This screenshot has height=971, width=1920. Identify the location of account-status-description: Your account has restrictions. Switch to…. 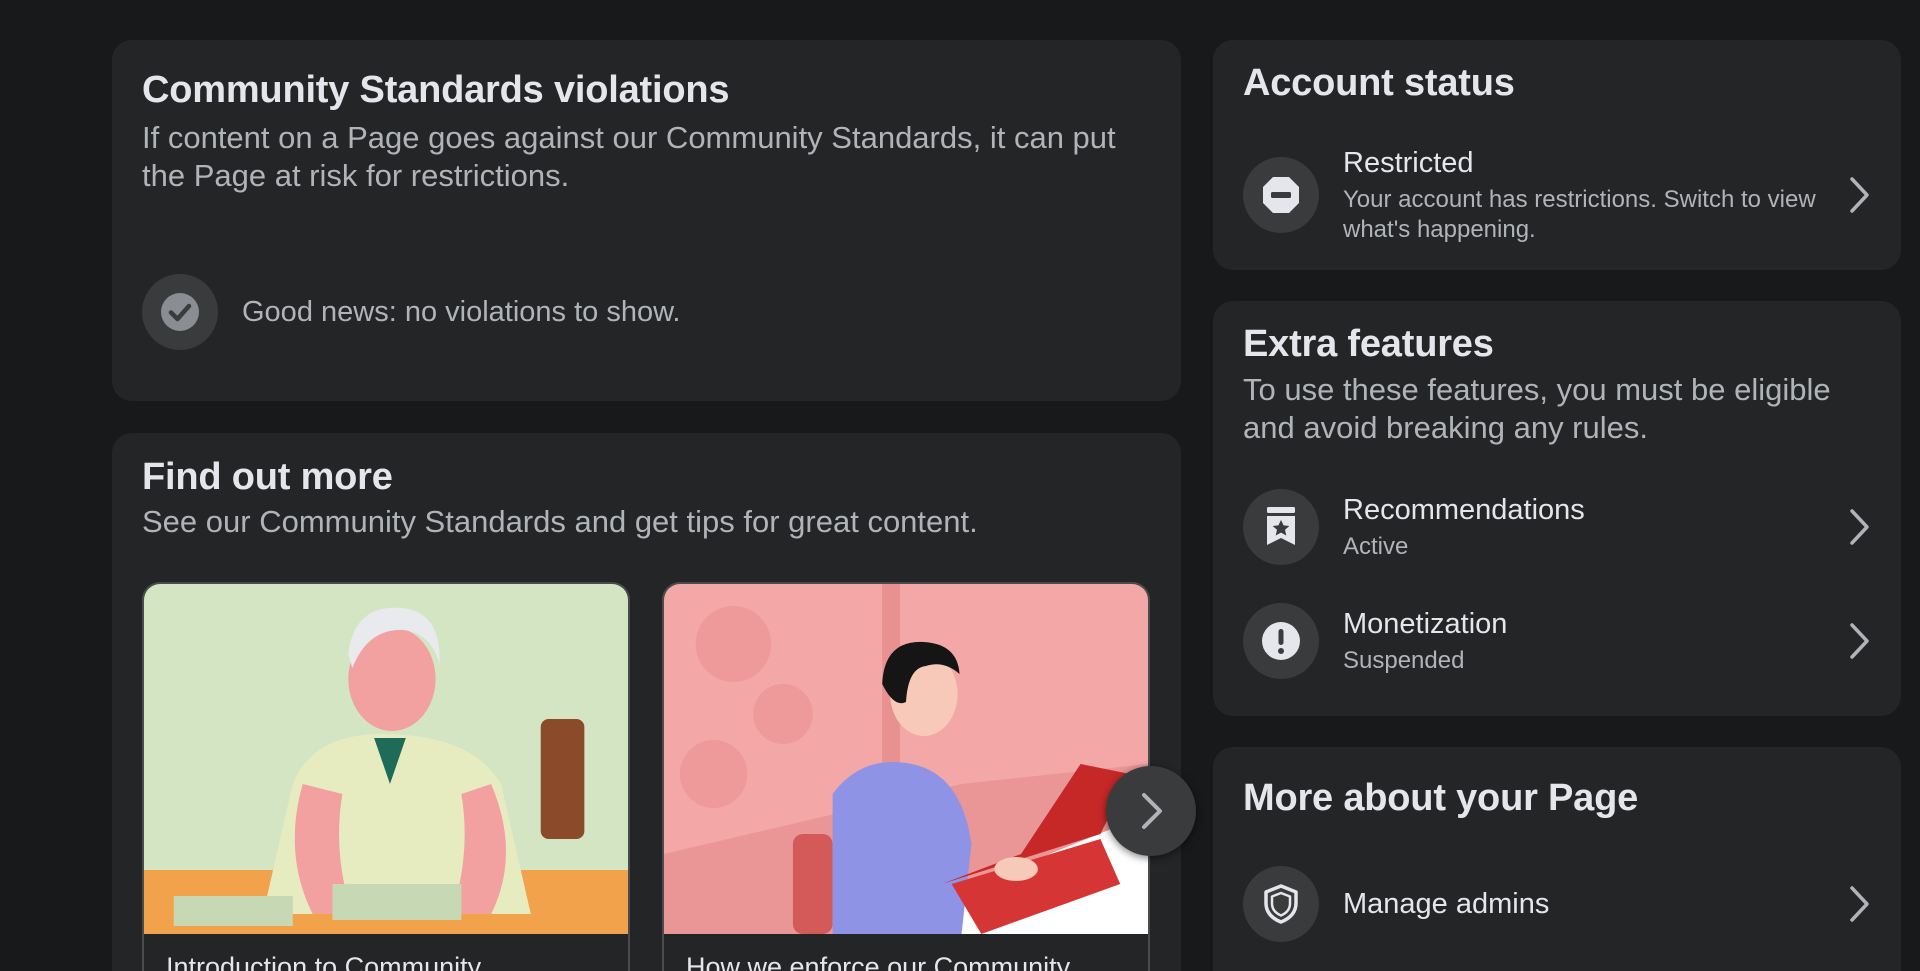
(1579, 214).